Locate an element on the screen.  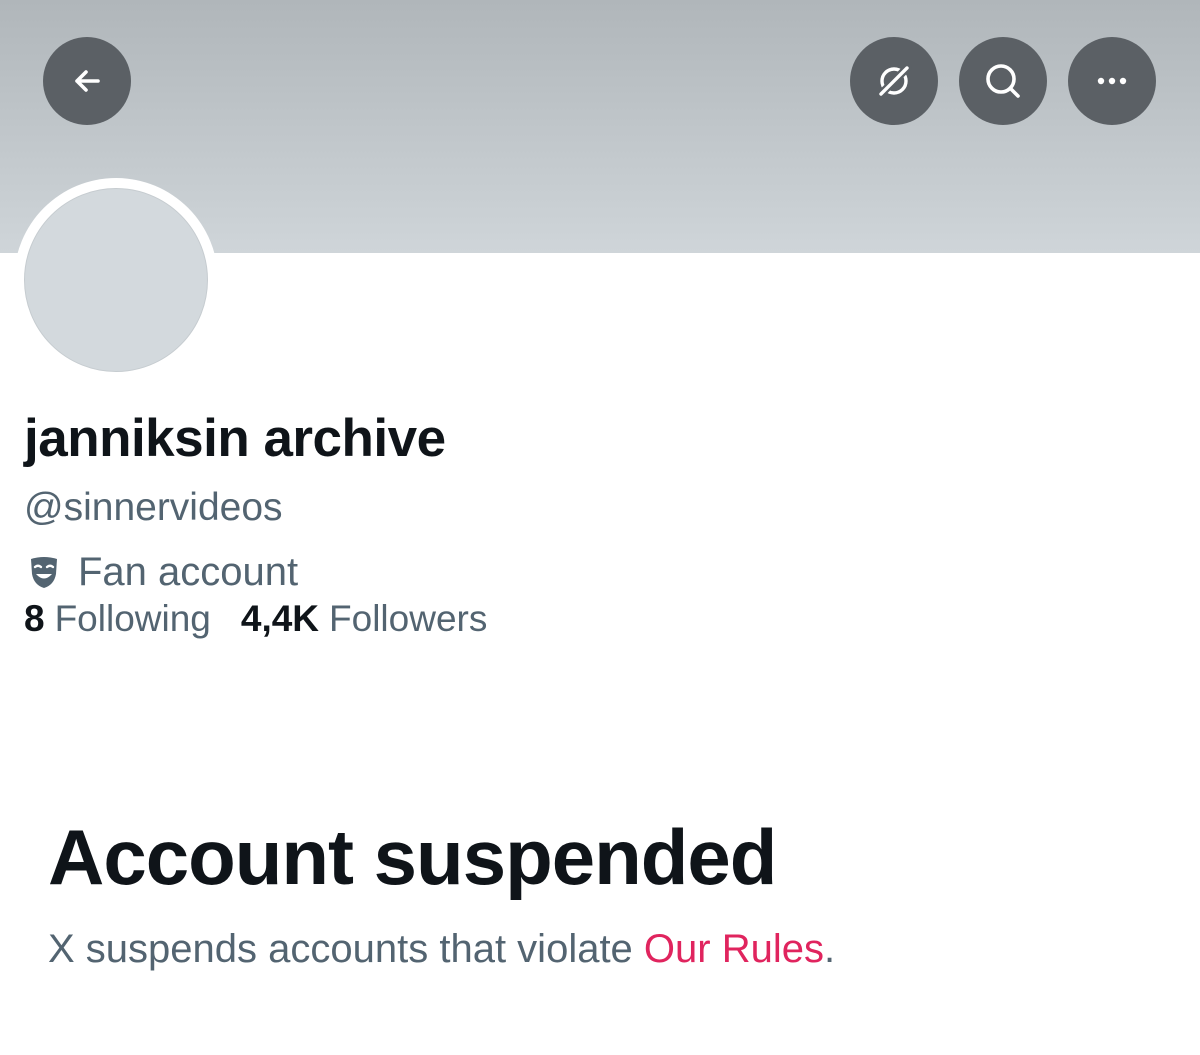
more-horizontal-icon is located at coordinates (1112, 81).